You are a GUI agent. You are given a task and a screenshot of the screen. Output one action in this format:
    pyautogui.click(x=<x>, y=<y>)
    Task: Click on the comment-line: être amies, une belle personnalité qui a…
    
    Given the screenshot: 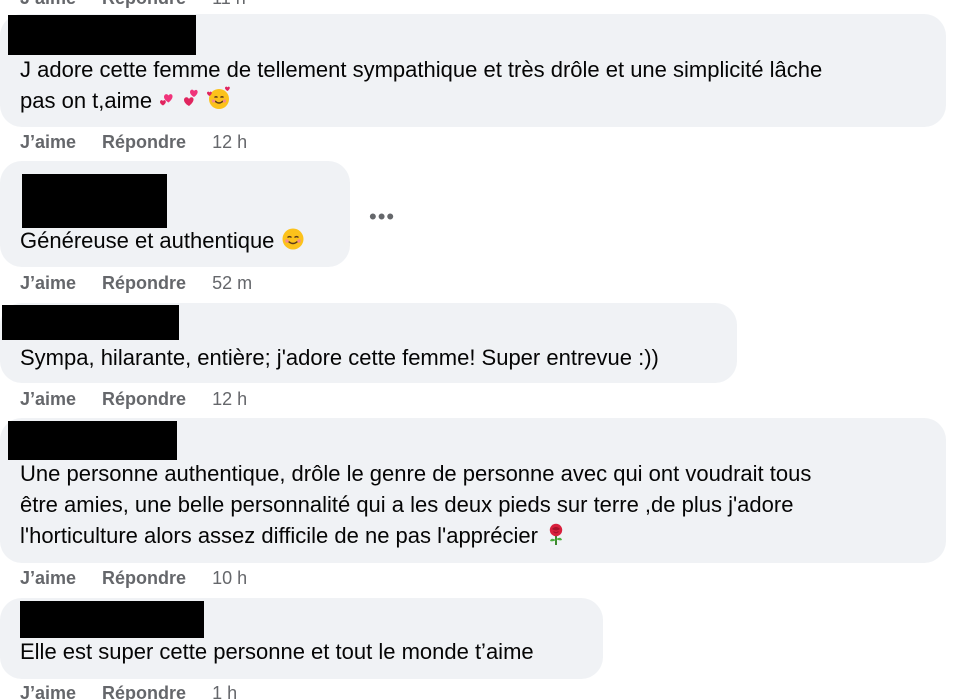 What is the action you would take?
    pyautogui.click(x=407, y=504)
    